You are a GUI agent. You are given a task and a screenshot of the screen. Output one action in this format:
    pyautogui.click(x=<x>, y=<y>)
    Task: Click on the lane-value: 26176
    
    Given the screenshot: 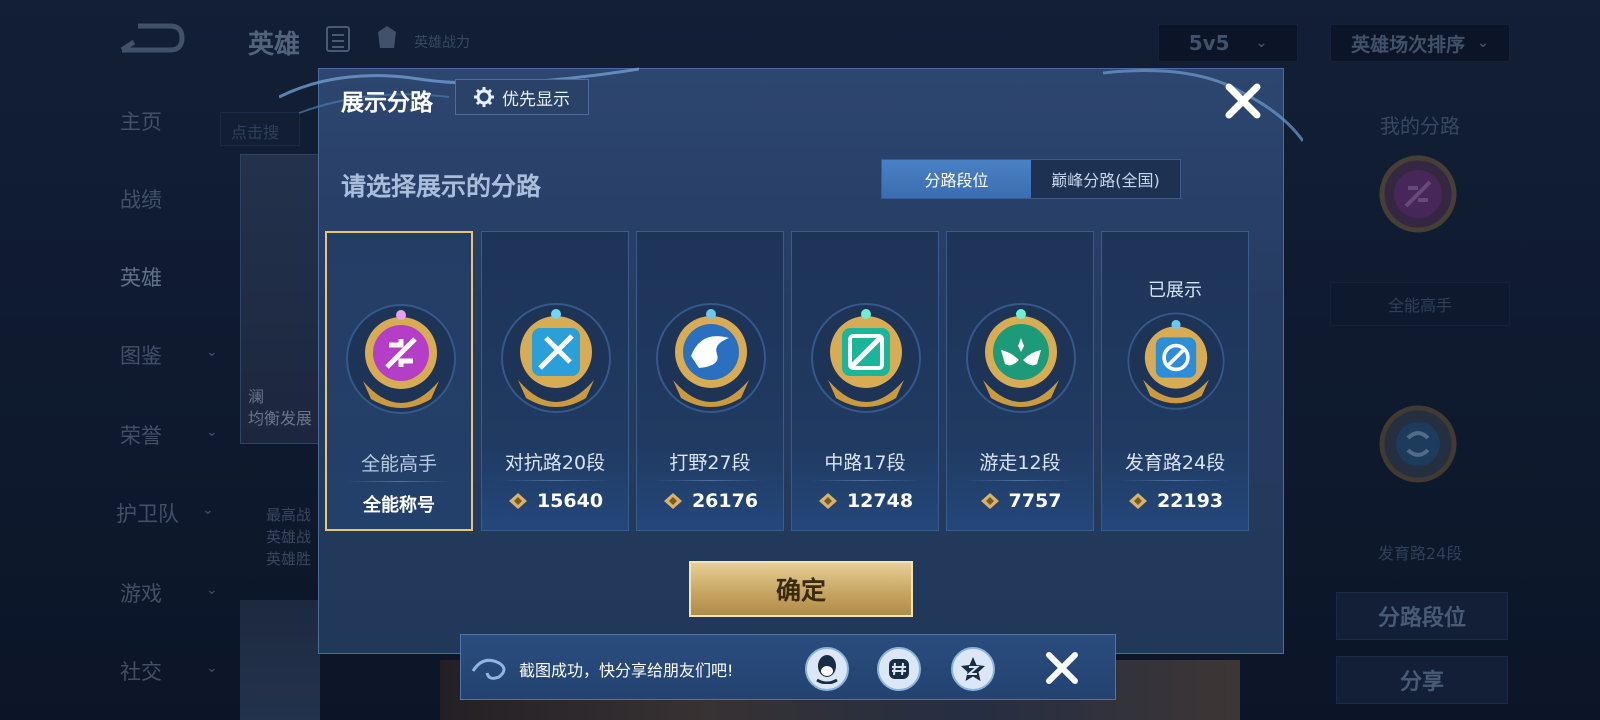 What is the action you would take?
    pyautogui.click(x=710, y=501)
    